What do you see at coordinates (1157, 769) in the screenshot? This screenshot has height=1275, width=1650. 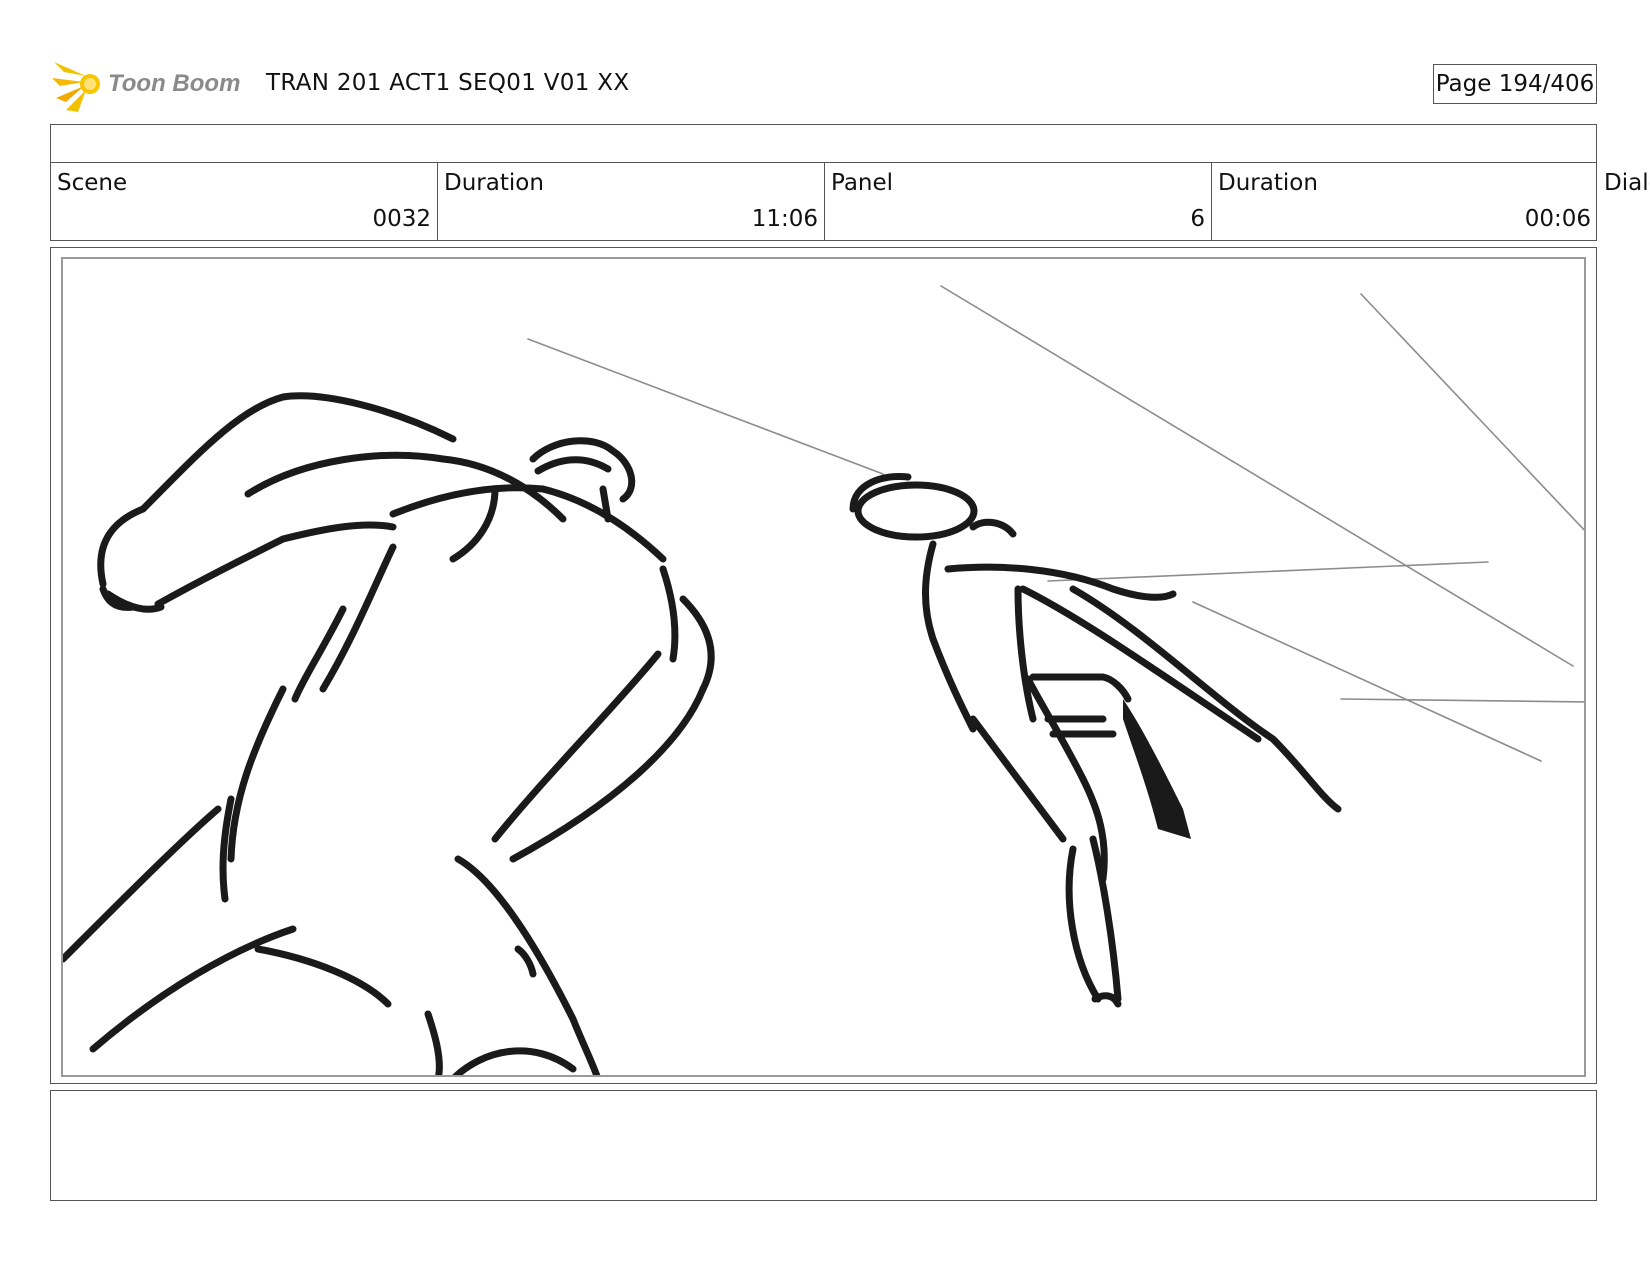 I see `right-figure-hair` at bounding box center [1157, 769].